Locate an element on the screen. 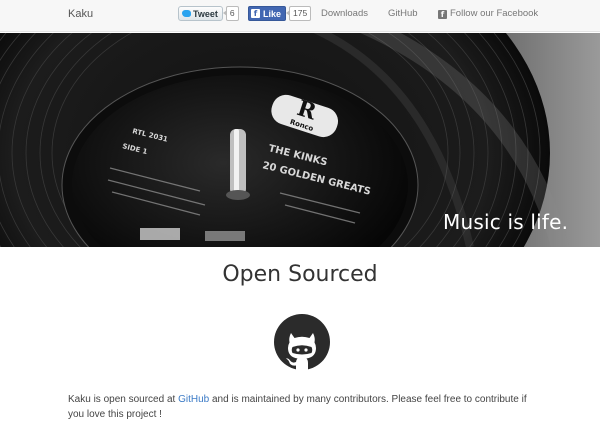  hero-tagline: Music is life. is located at coordinates (506, 222).